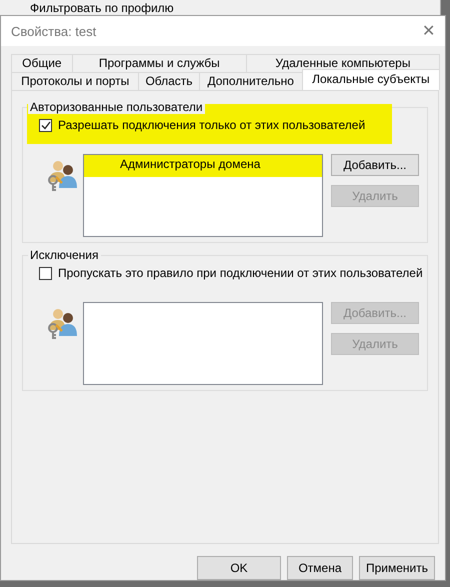  I want to click on window-title: Свойства: test, so click(53, 31).